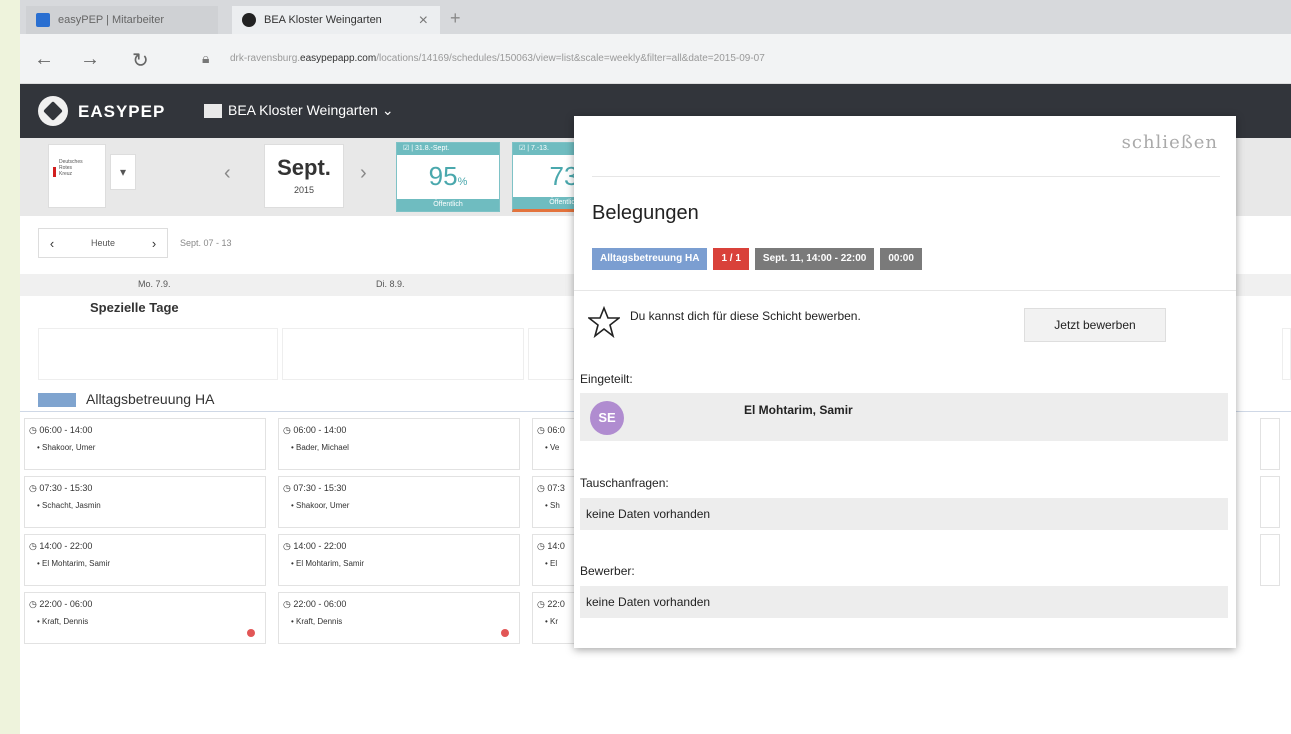 This screenshot has height=734, width=1291. I want to click on week-navigation: ‹ Heute ›, so click(103, 243).